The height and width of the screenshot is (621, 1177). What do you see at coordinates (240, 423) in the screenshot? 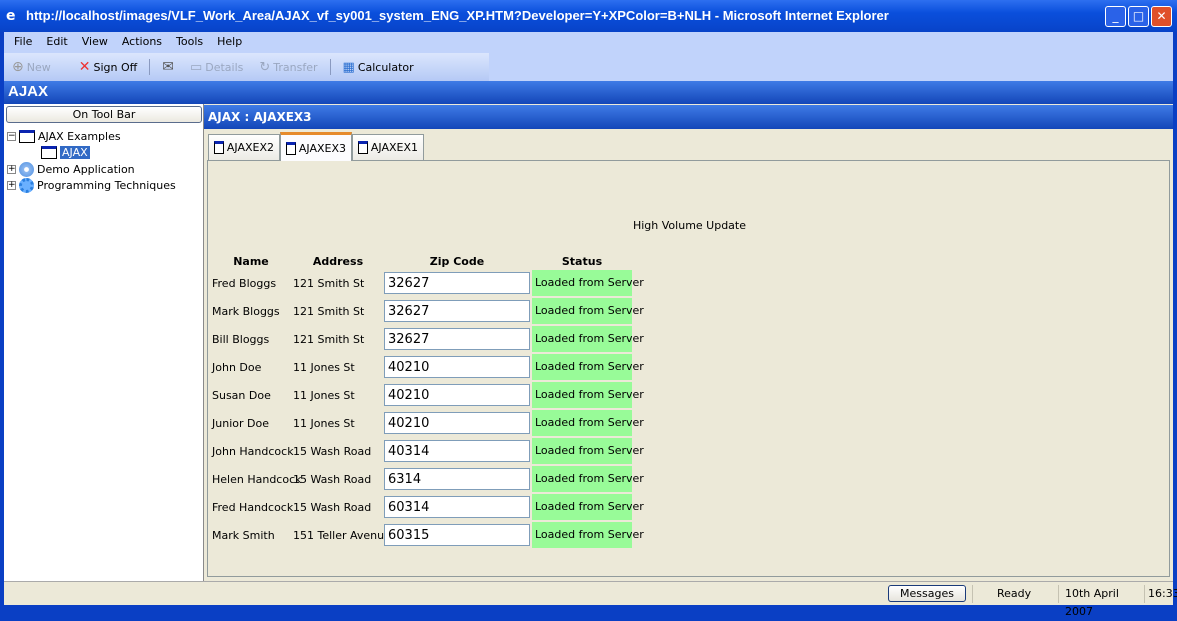
I see `row-name: Junior Doe` at bounding box center [240, 423].